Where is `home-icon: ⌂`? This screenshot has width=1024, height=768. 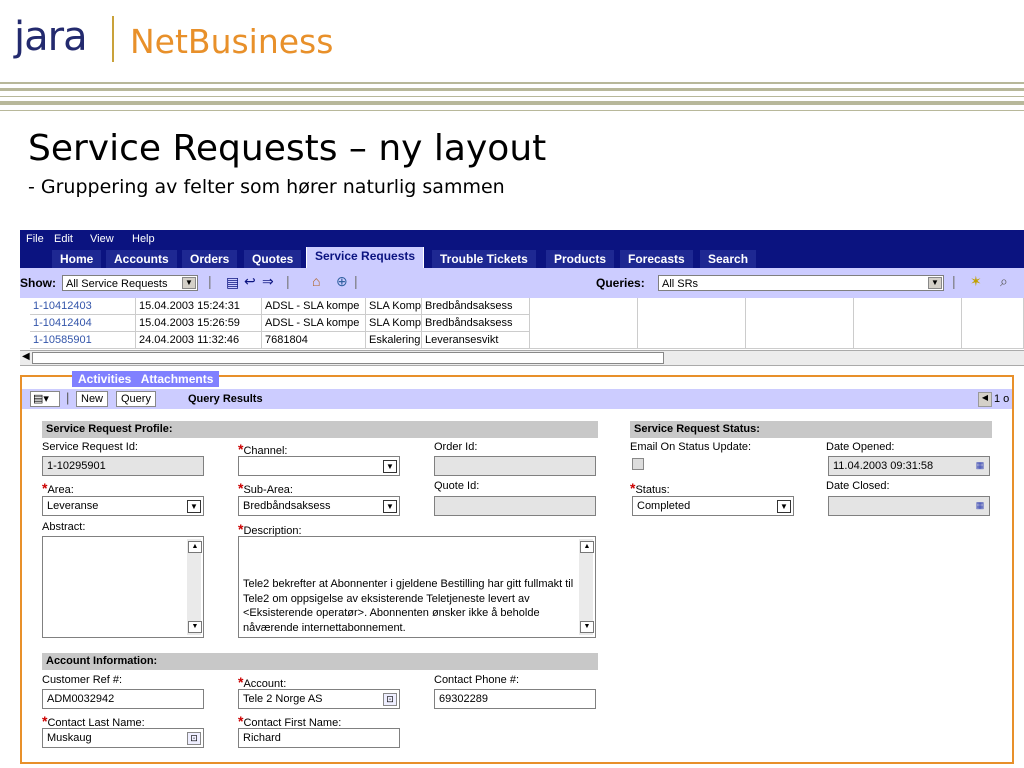 home-icon: ⌂ is located at coordinates (316, 281).